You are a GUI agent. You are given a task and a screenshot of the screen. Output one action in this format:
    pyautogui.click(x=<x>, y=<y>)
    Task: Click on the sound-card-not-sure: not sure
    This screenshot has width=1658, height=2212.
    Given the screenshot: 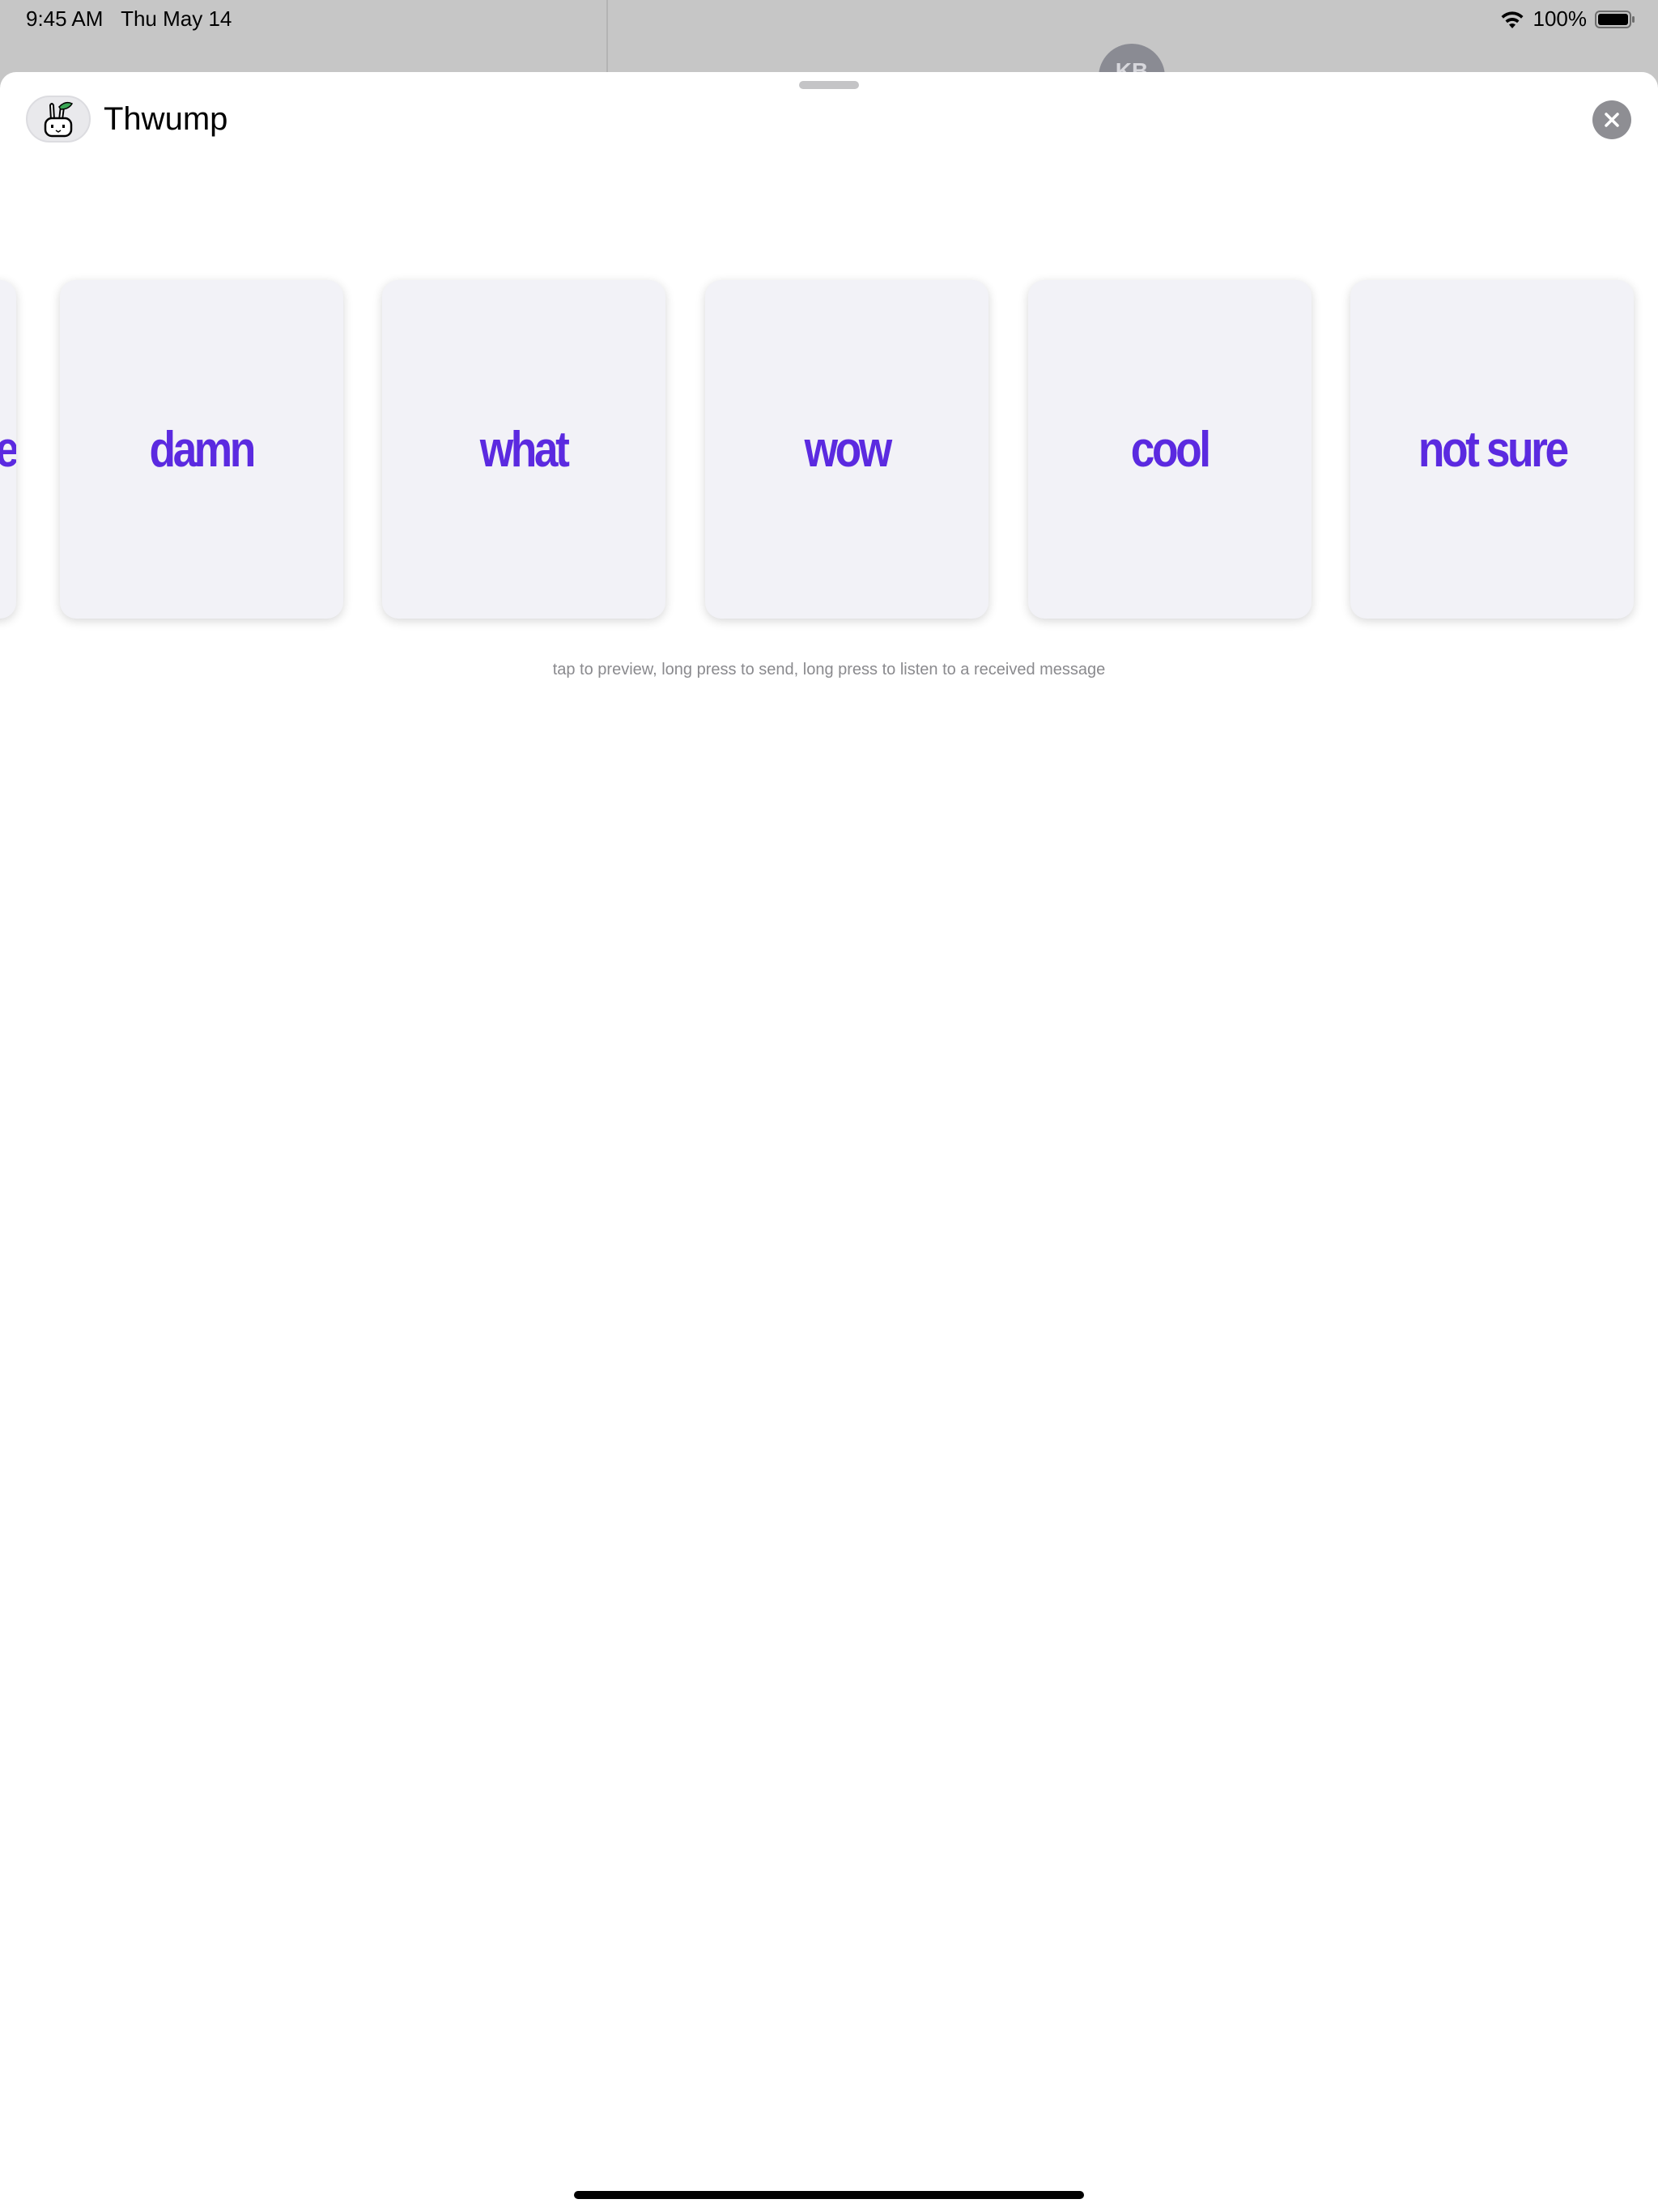 What is the action you would take?
    pyautogui.click(x=1492, y=450)
    